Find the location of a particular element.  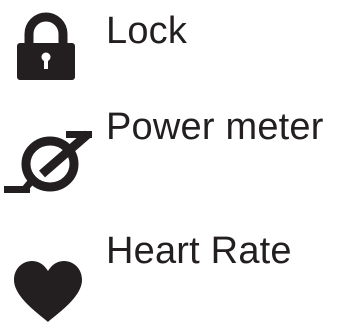

legend-label-power-meter: Power meter is located at coordinates (215, 127).